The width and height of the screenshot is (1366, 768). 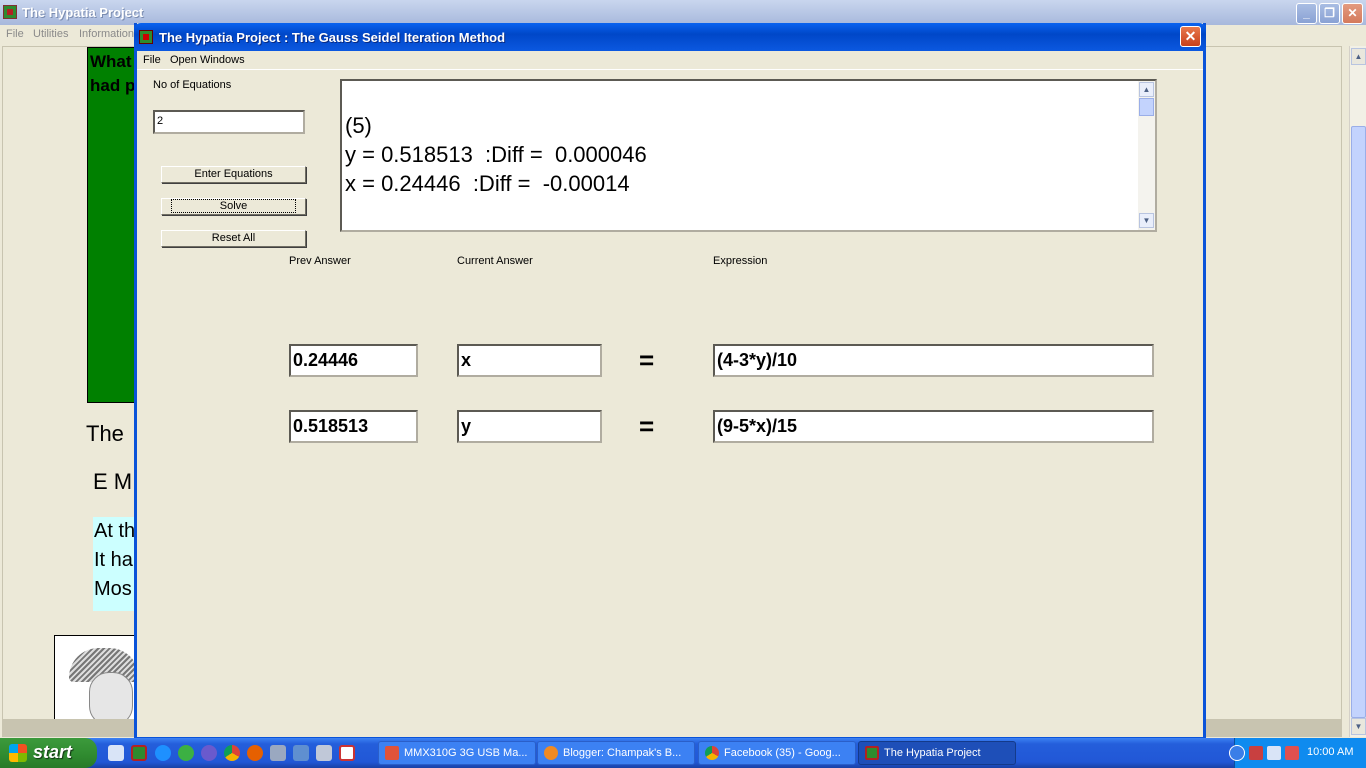 I want to click on reset-all-button: Reset All, so click(x=233, y=238).